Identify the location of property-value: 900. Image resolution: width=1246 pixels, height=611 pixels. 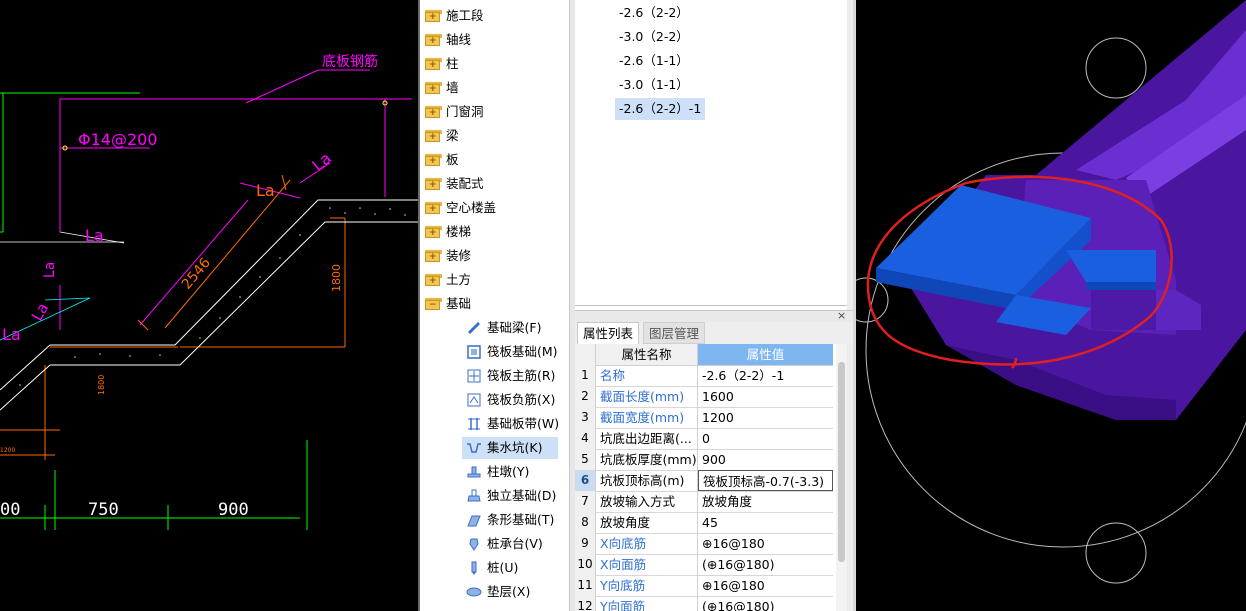
(765, 459).